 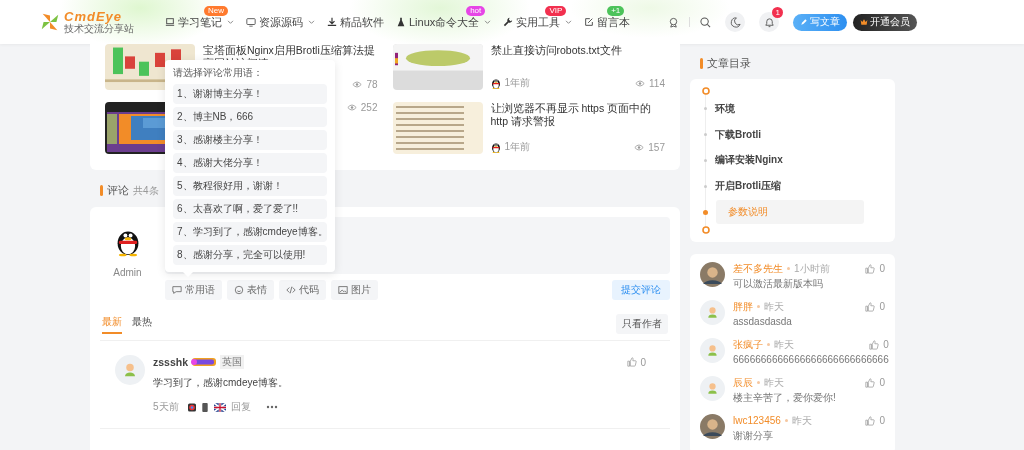 I want to click on nav-link: 资源源码, so click(x=280, y=22).